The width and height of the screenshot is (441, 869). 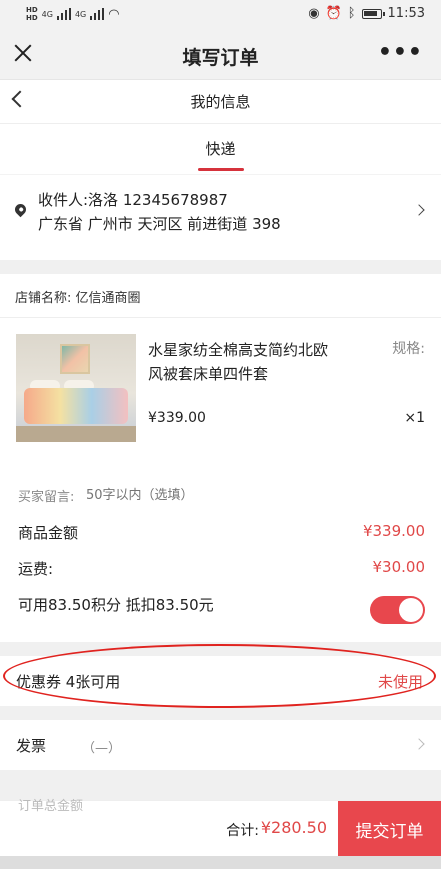 What do you see at coordinates (68, 682) in the screenshot?
I see `coupon-label: 优惠券 4张可用` at bounding box center [68, 682].